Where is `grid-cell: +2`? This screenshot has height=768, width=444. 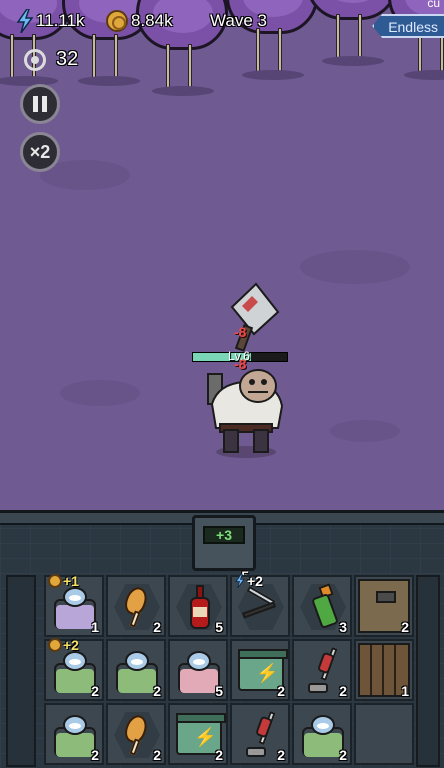 grid-cell: +2 is located at coordinates (260, 605).